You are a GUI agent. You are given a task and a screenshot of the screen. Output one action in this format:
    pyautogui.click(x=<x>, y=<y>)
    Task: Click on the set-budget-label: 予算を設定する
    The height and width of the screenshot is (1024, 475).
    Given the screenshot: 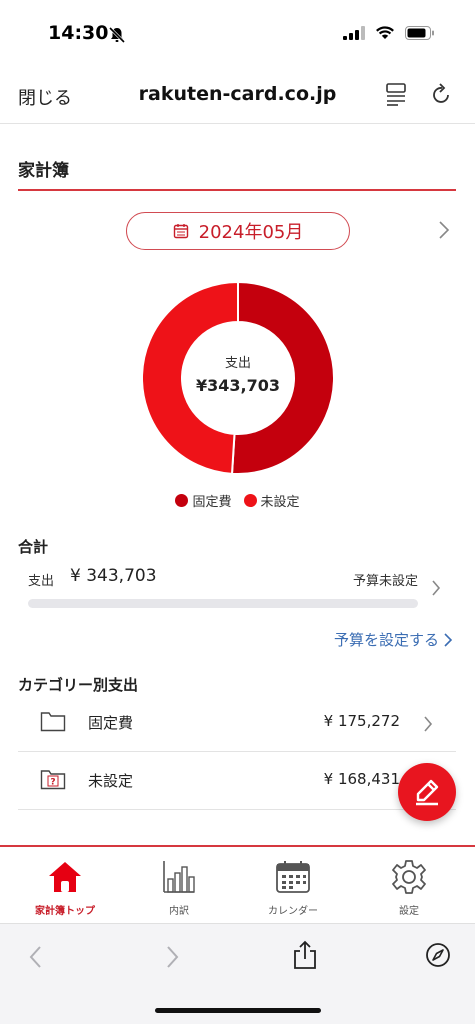 What is the action you would take?
    pyautogui.click(x=386, y=640)
    